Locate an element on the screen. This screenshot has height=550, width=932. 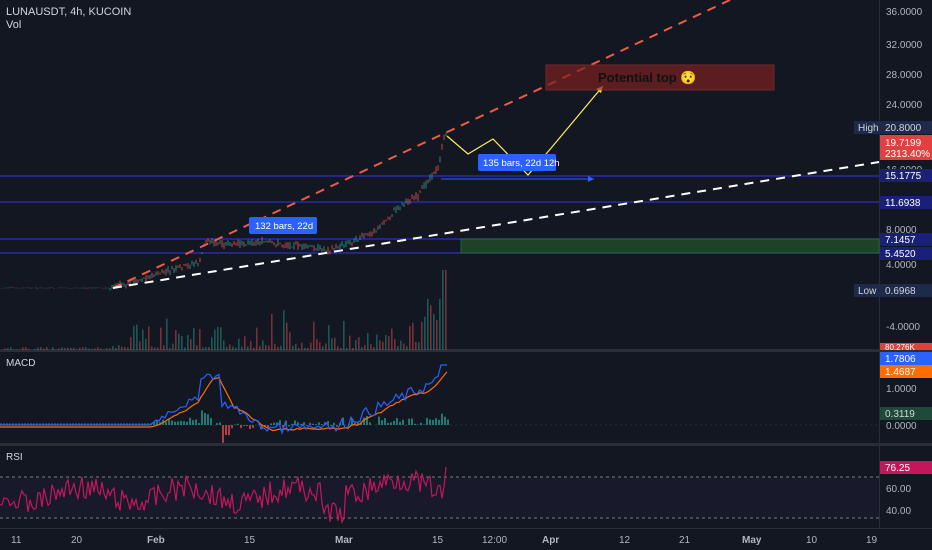
macd-pane-label: MACD is located at coordinates (20, 363).